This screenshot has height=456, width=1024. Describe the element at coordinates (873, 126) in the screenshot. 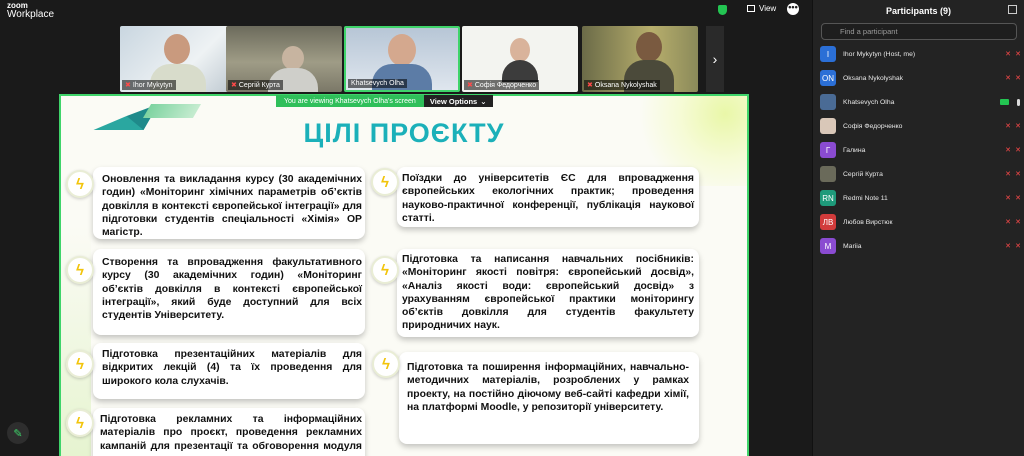

I see `participant-name: Софія Федорченко` at that location.